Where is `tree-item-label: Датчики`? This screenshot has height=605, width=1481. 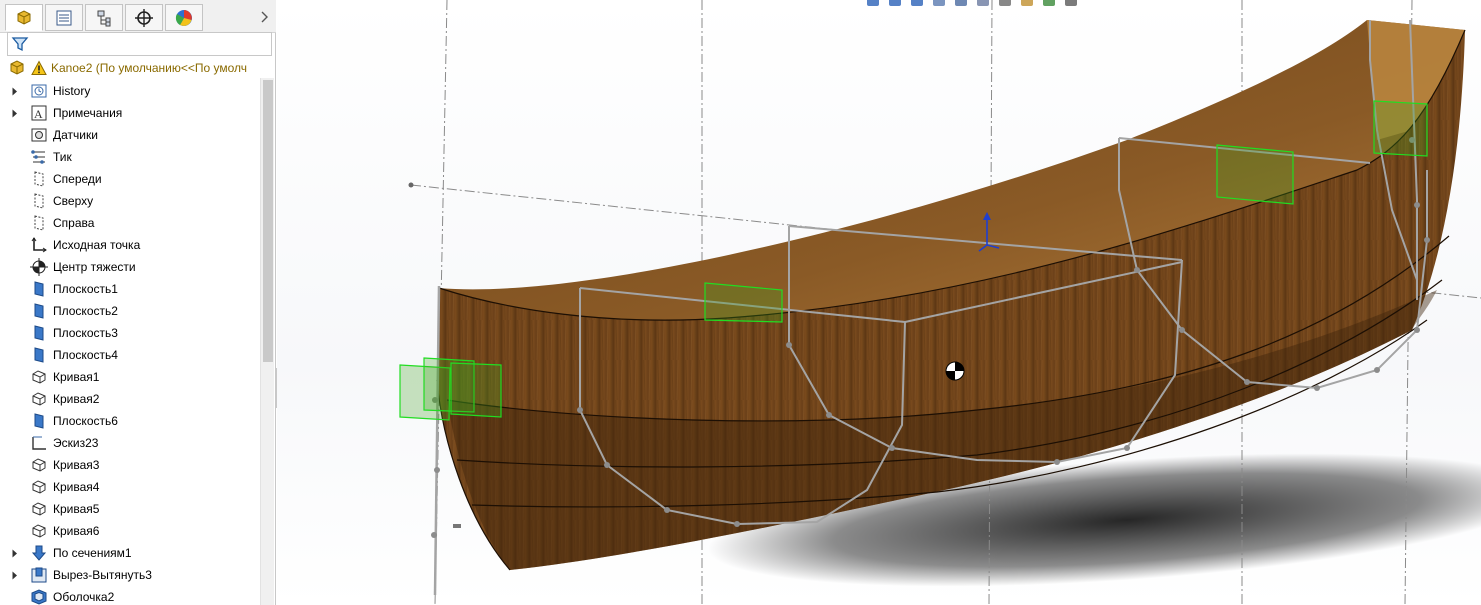 tree-item-label: Датчики is located at coordinates (75, 135).